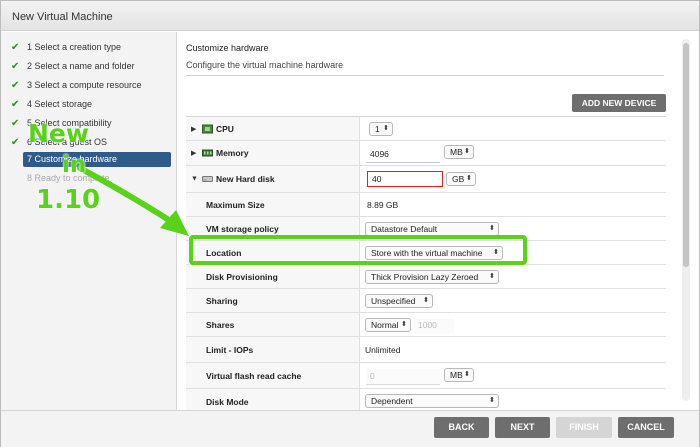 The width and height of the screenshot is (700, 447). Describe the element at coordinates (227, 48) in the screenshot. I see `panel-heading: Customize hardware` at that location.